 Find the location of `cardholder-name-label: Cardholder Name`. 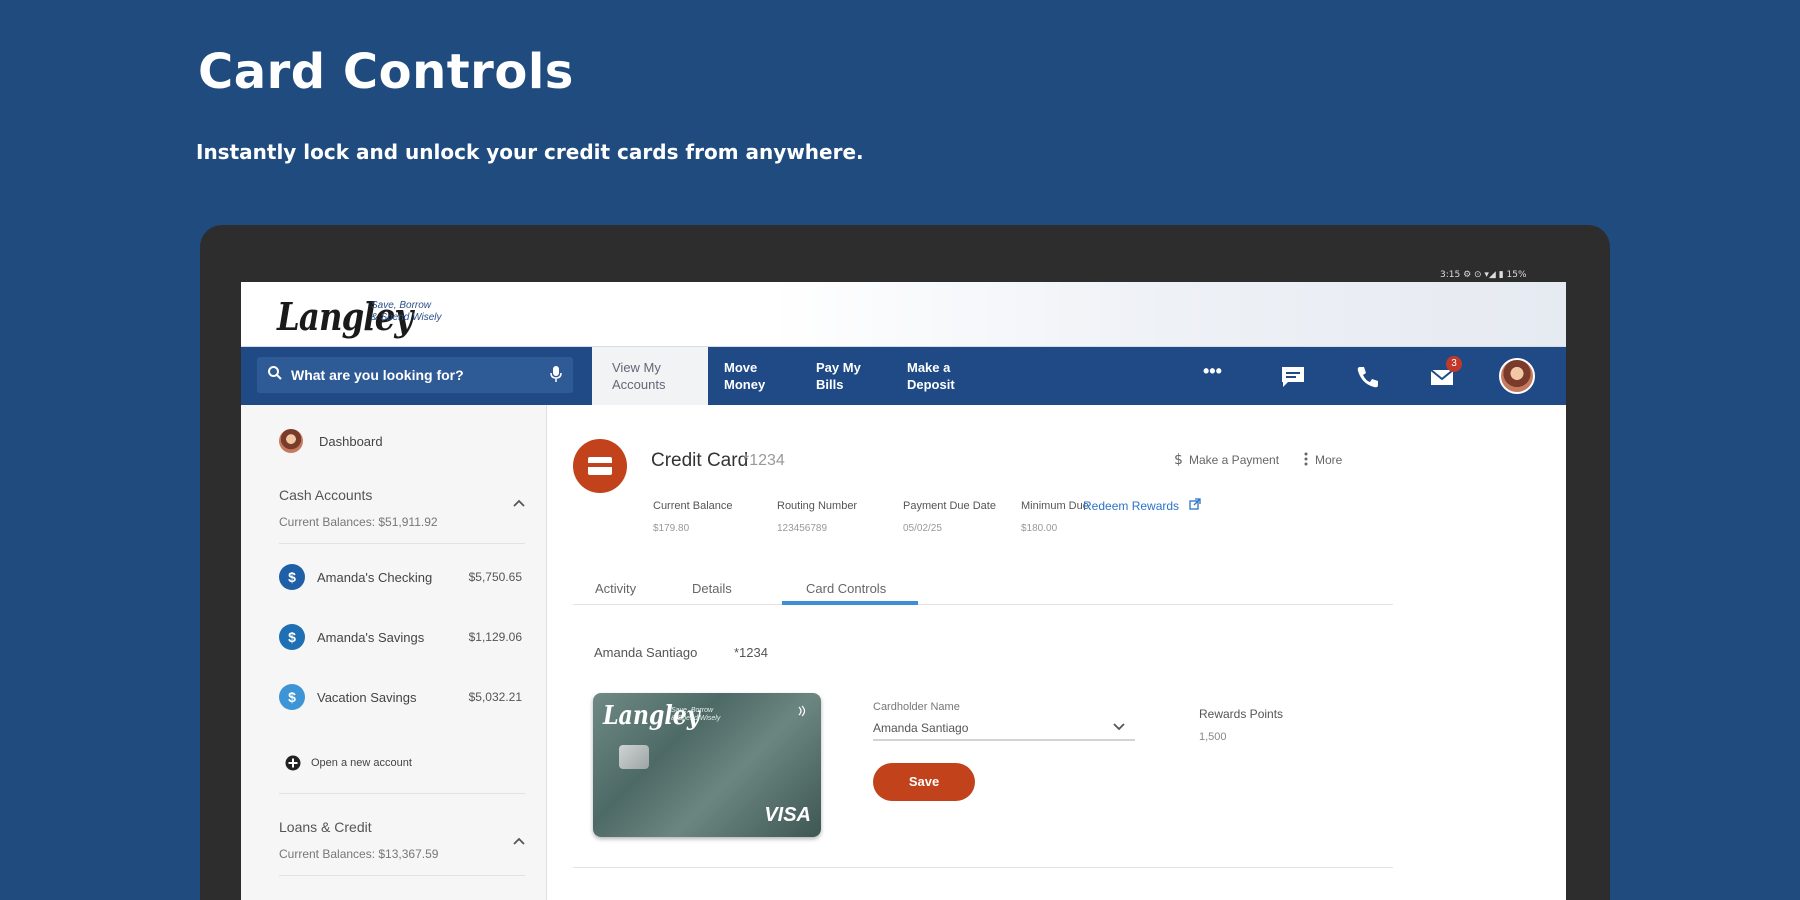

cardholder-name-label: Cardholder Name is located at coordinates (916, 707).